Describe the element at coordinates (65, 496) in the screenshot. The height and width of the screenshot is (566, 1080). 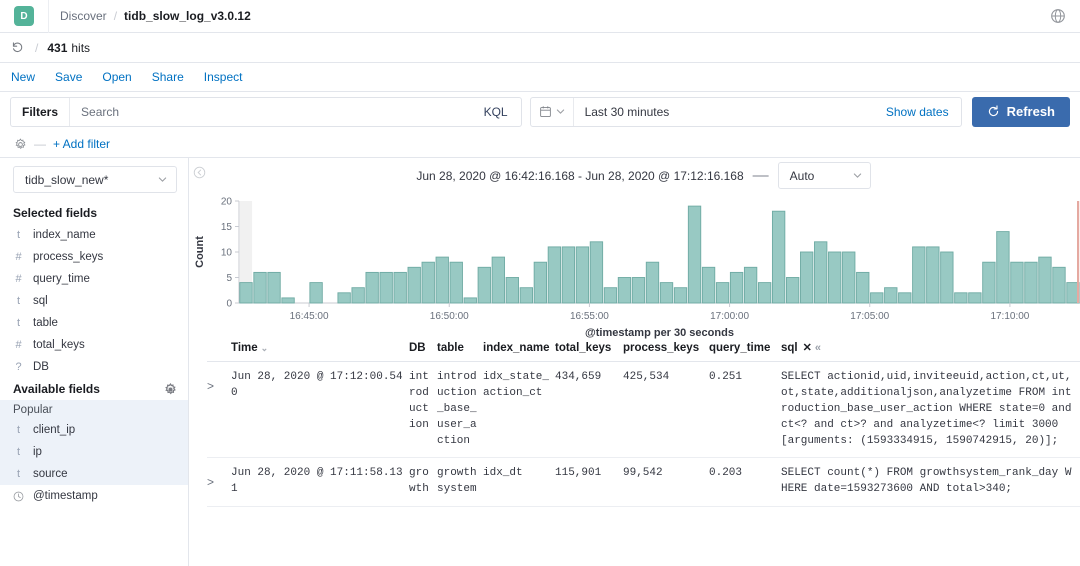
I see `field-label: @timestamp` at that location.